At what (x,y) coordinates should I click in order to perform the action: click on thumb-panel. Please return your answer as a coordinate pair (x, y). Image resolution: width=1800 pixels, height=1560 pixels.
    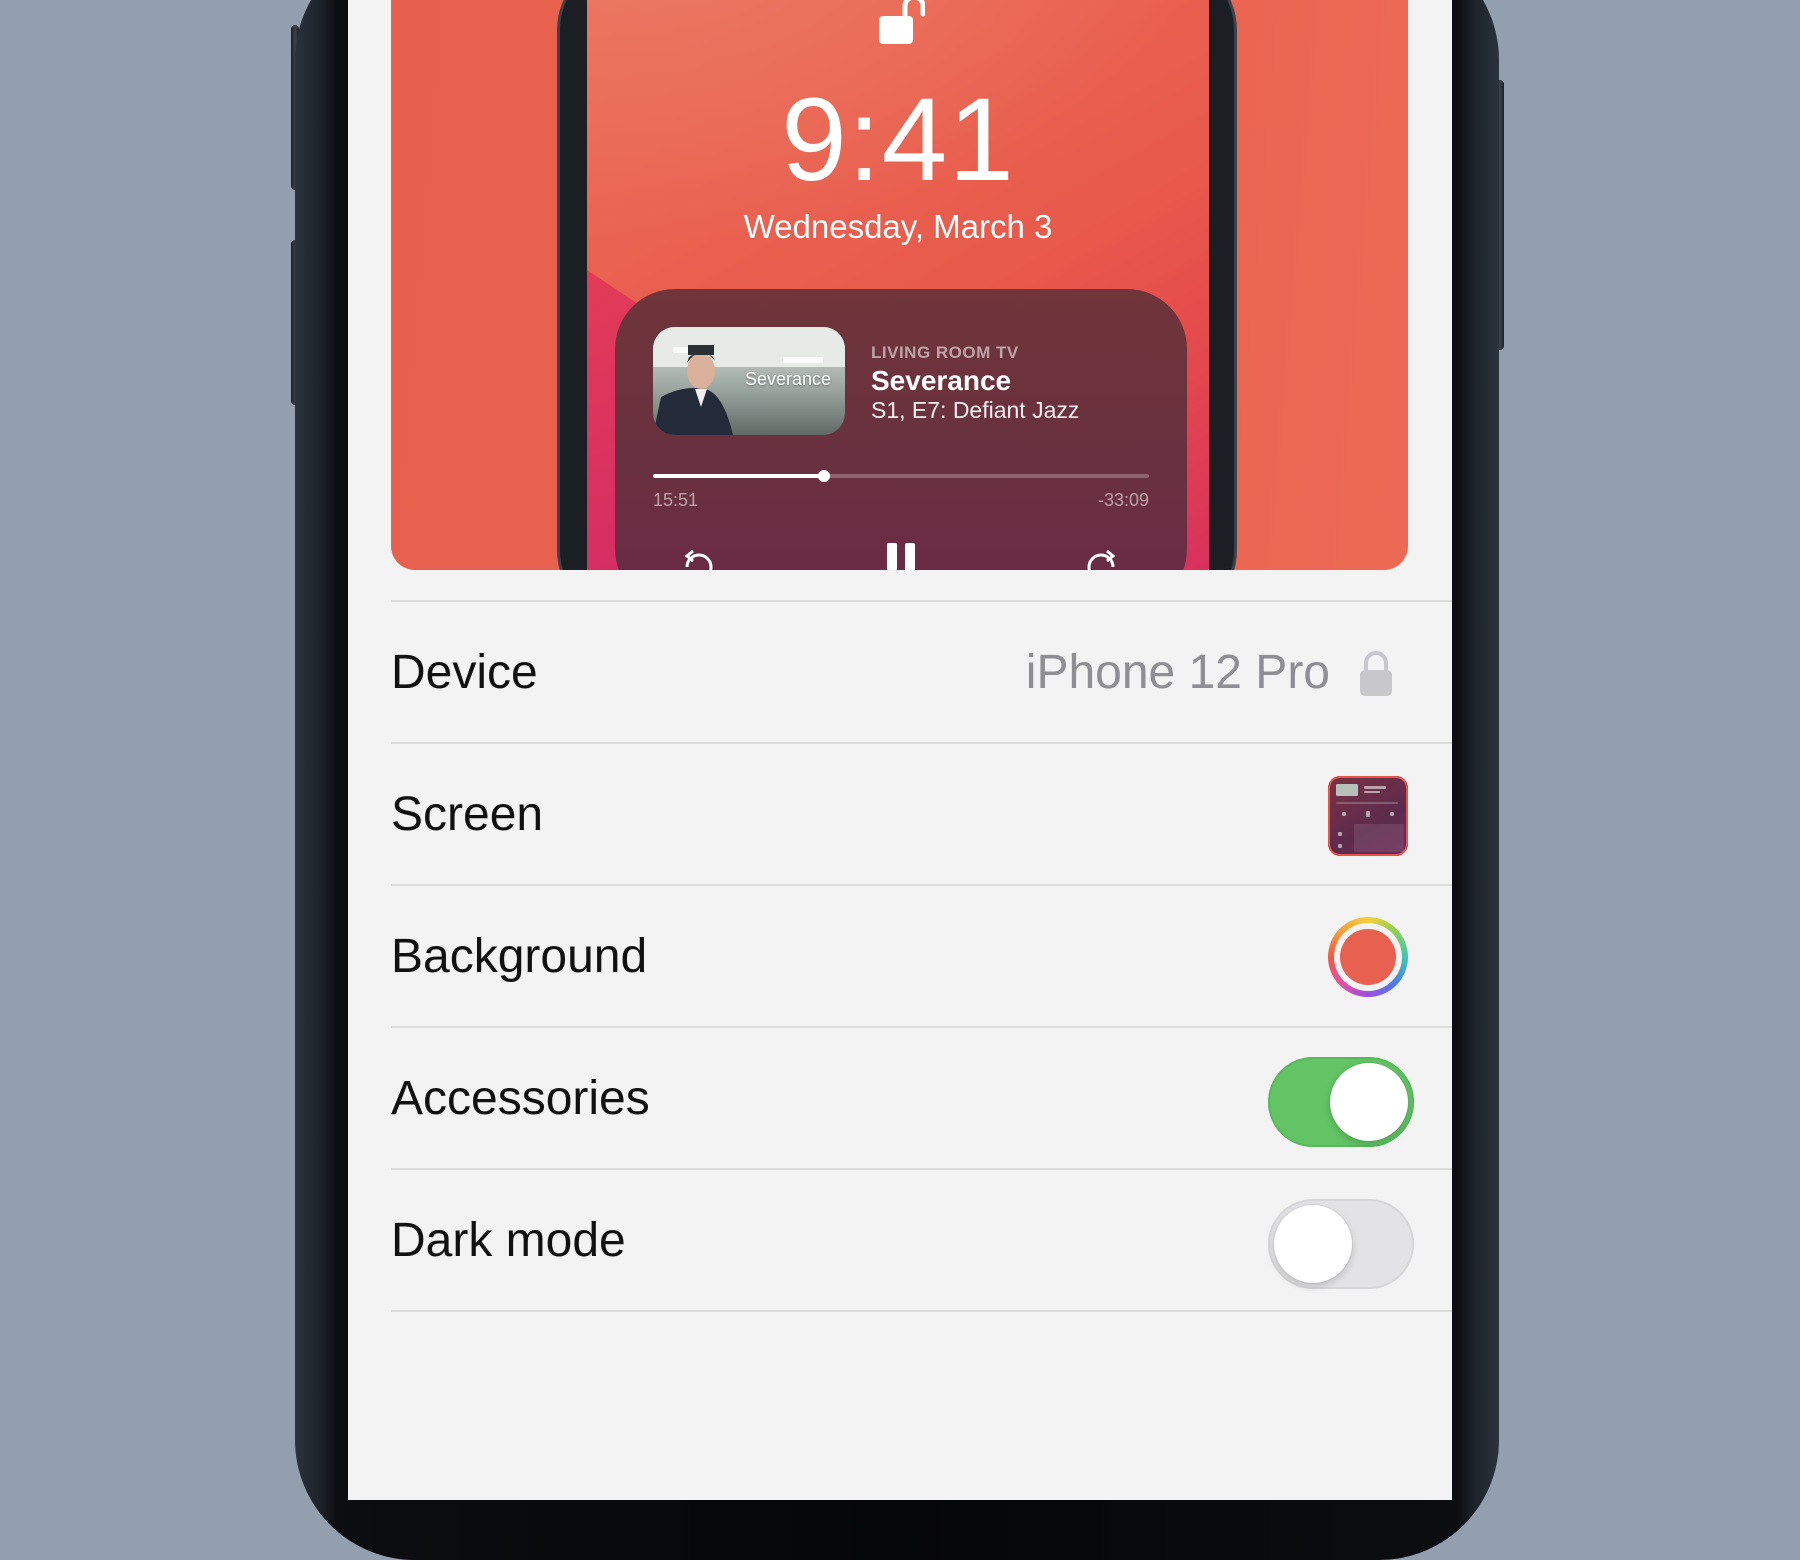
    Looking at the image, I should click on (1379, 838).